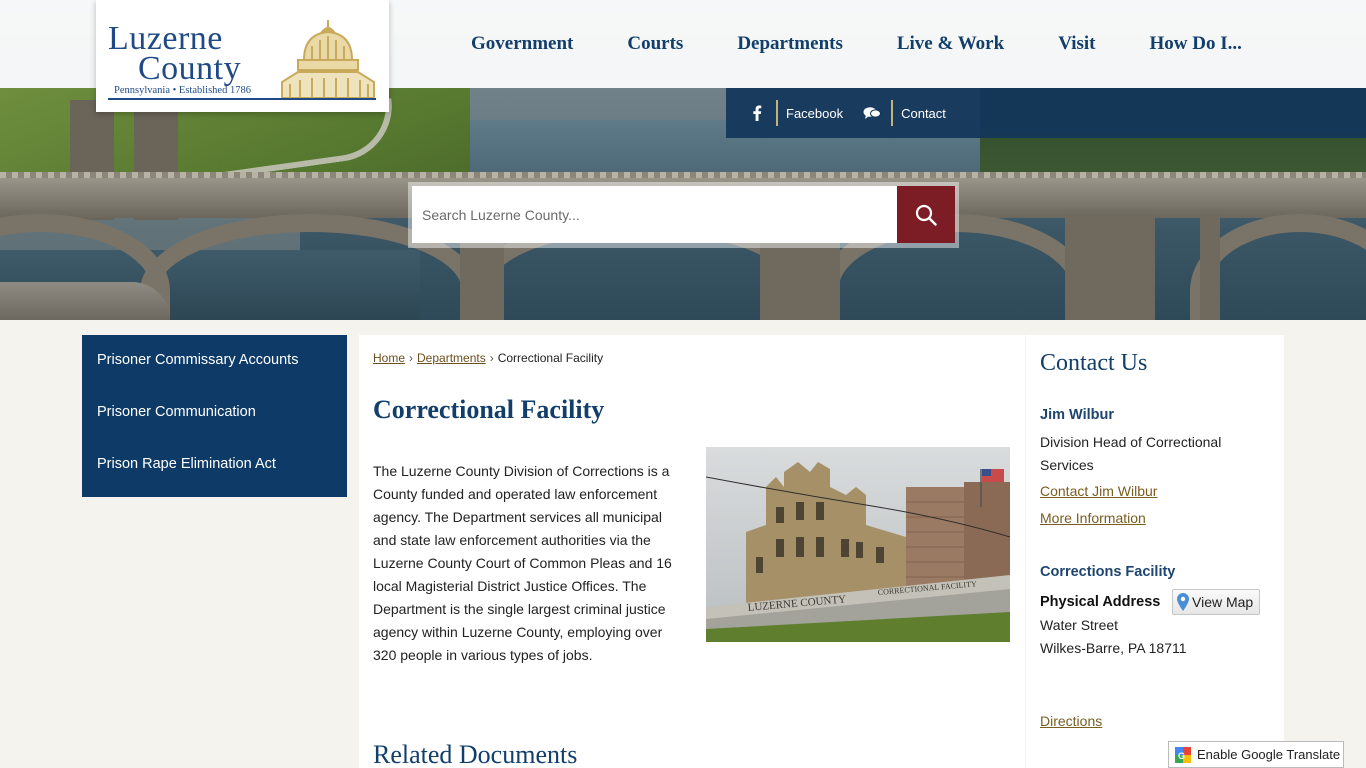  What do you see at coordinates (182, 90) in the screenshot?
I see `logo-tagline: Pennsylvania • Established 1786` at bounding box center [182, 90].